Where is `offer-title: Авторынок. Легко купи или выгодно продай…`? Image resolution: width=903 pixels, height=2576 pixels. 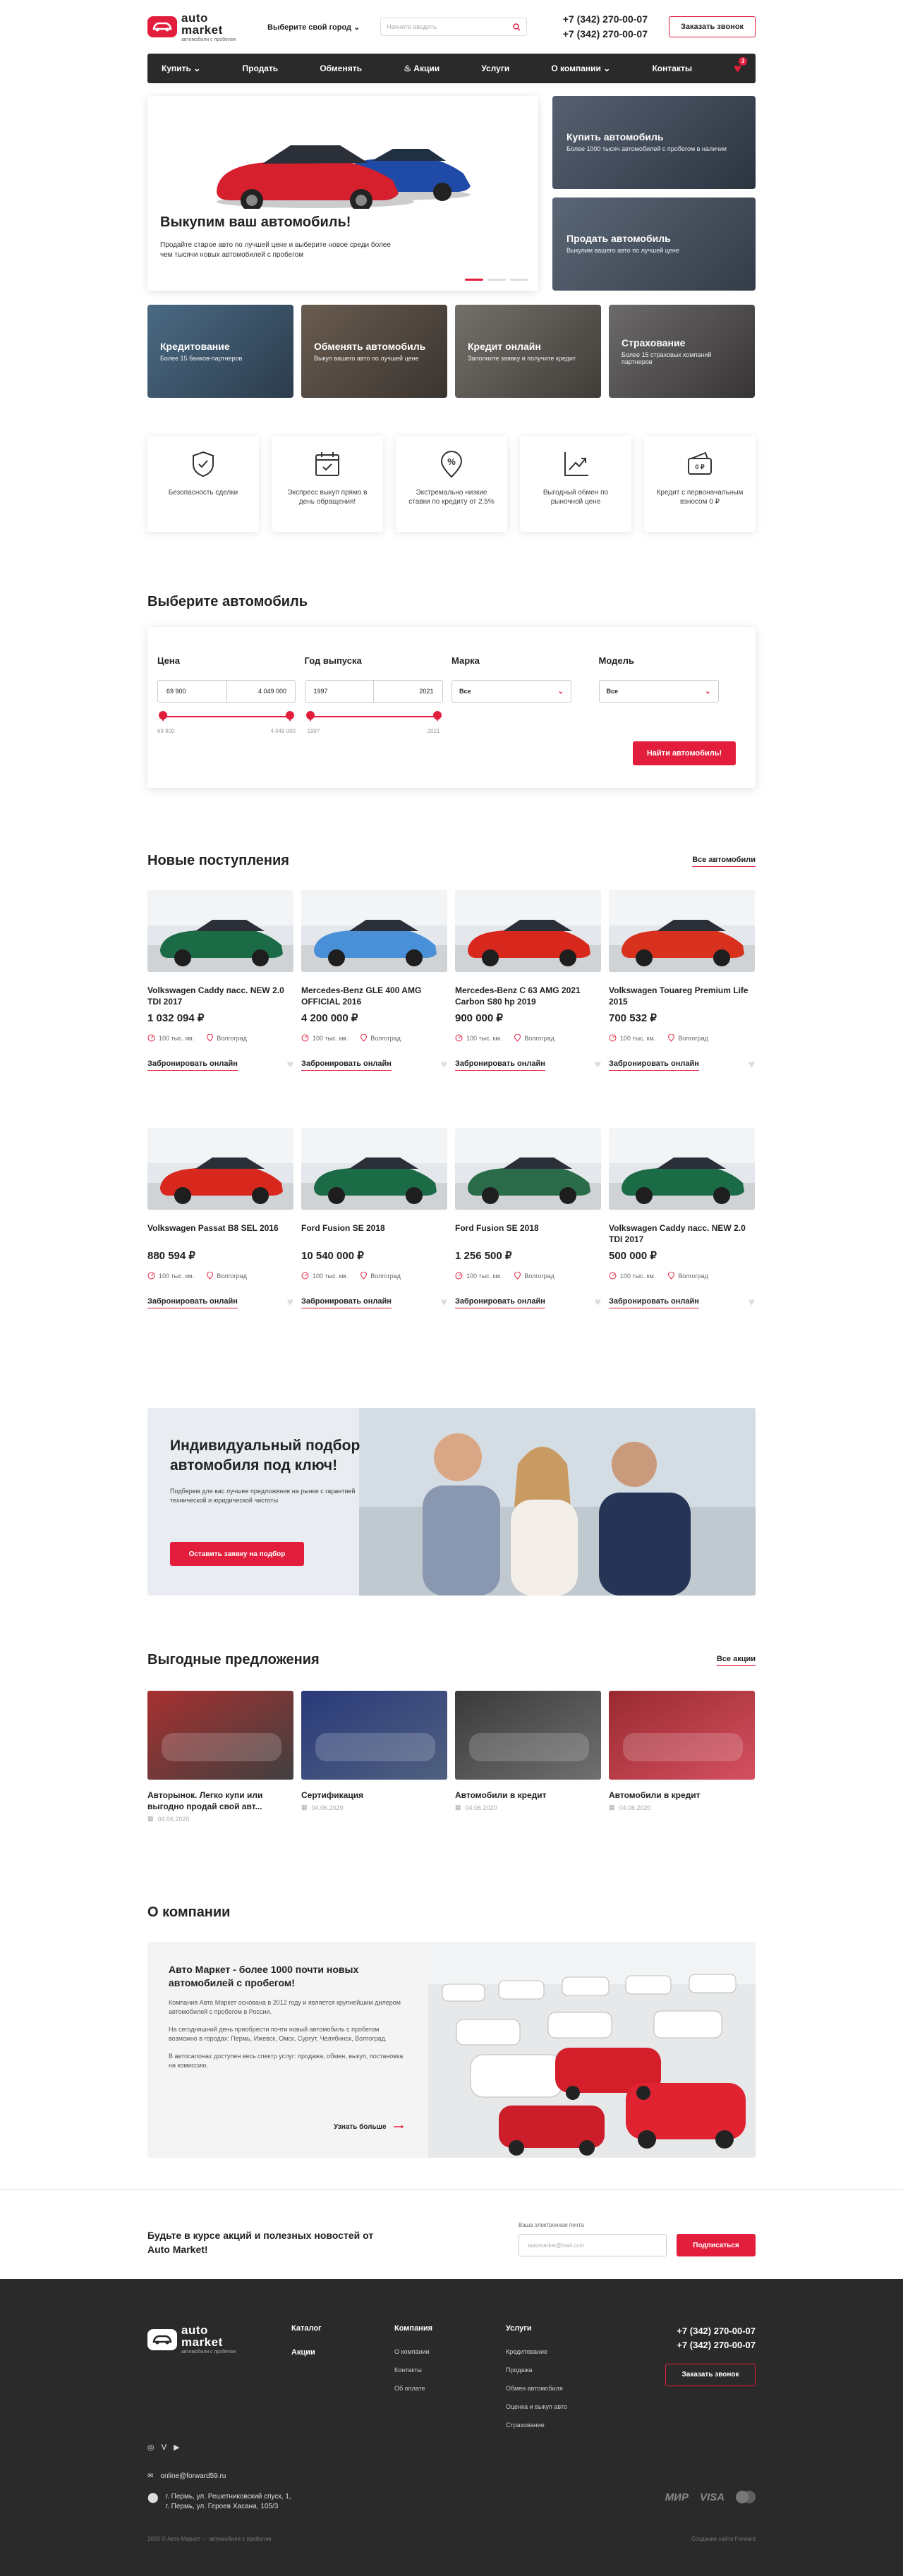
offer-title: Авторынок. Легко купи или выгодно продай… is located at coordinates (220, 1801).